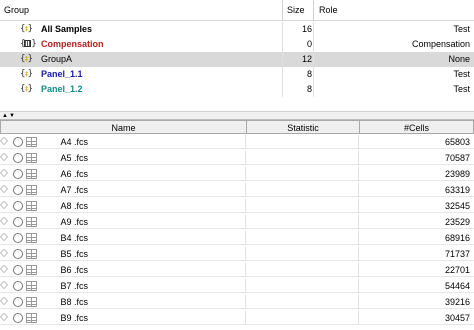 The height and width of the screenshot is (330, 474). I want to click on sample-row: A4 .fcs 65803, so click(237, 142).